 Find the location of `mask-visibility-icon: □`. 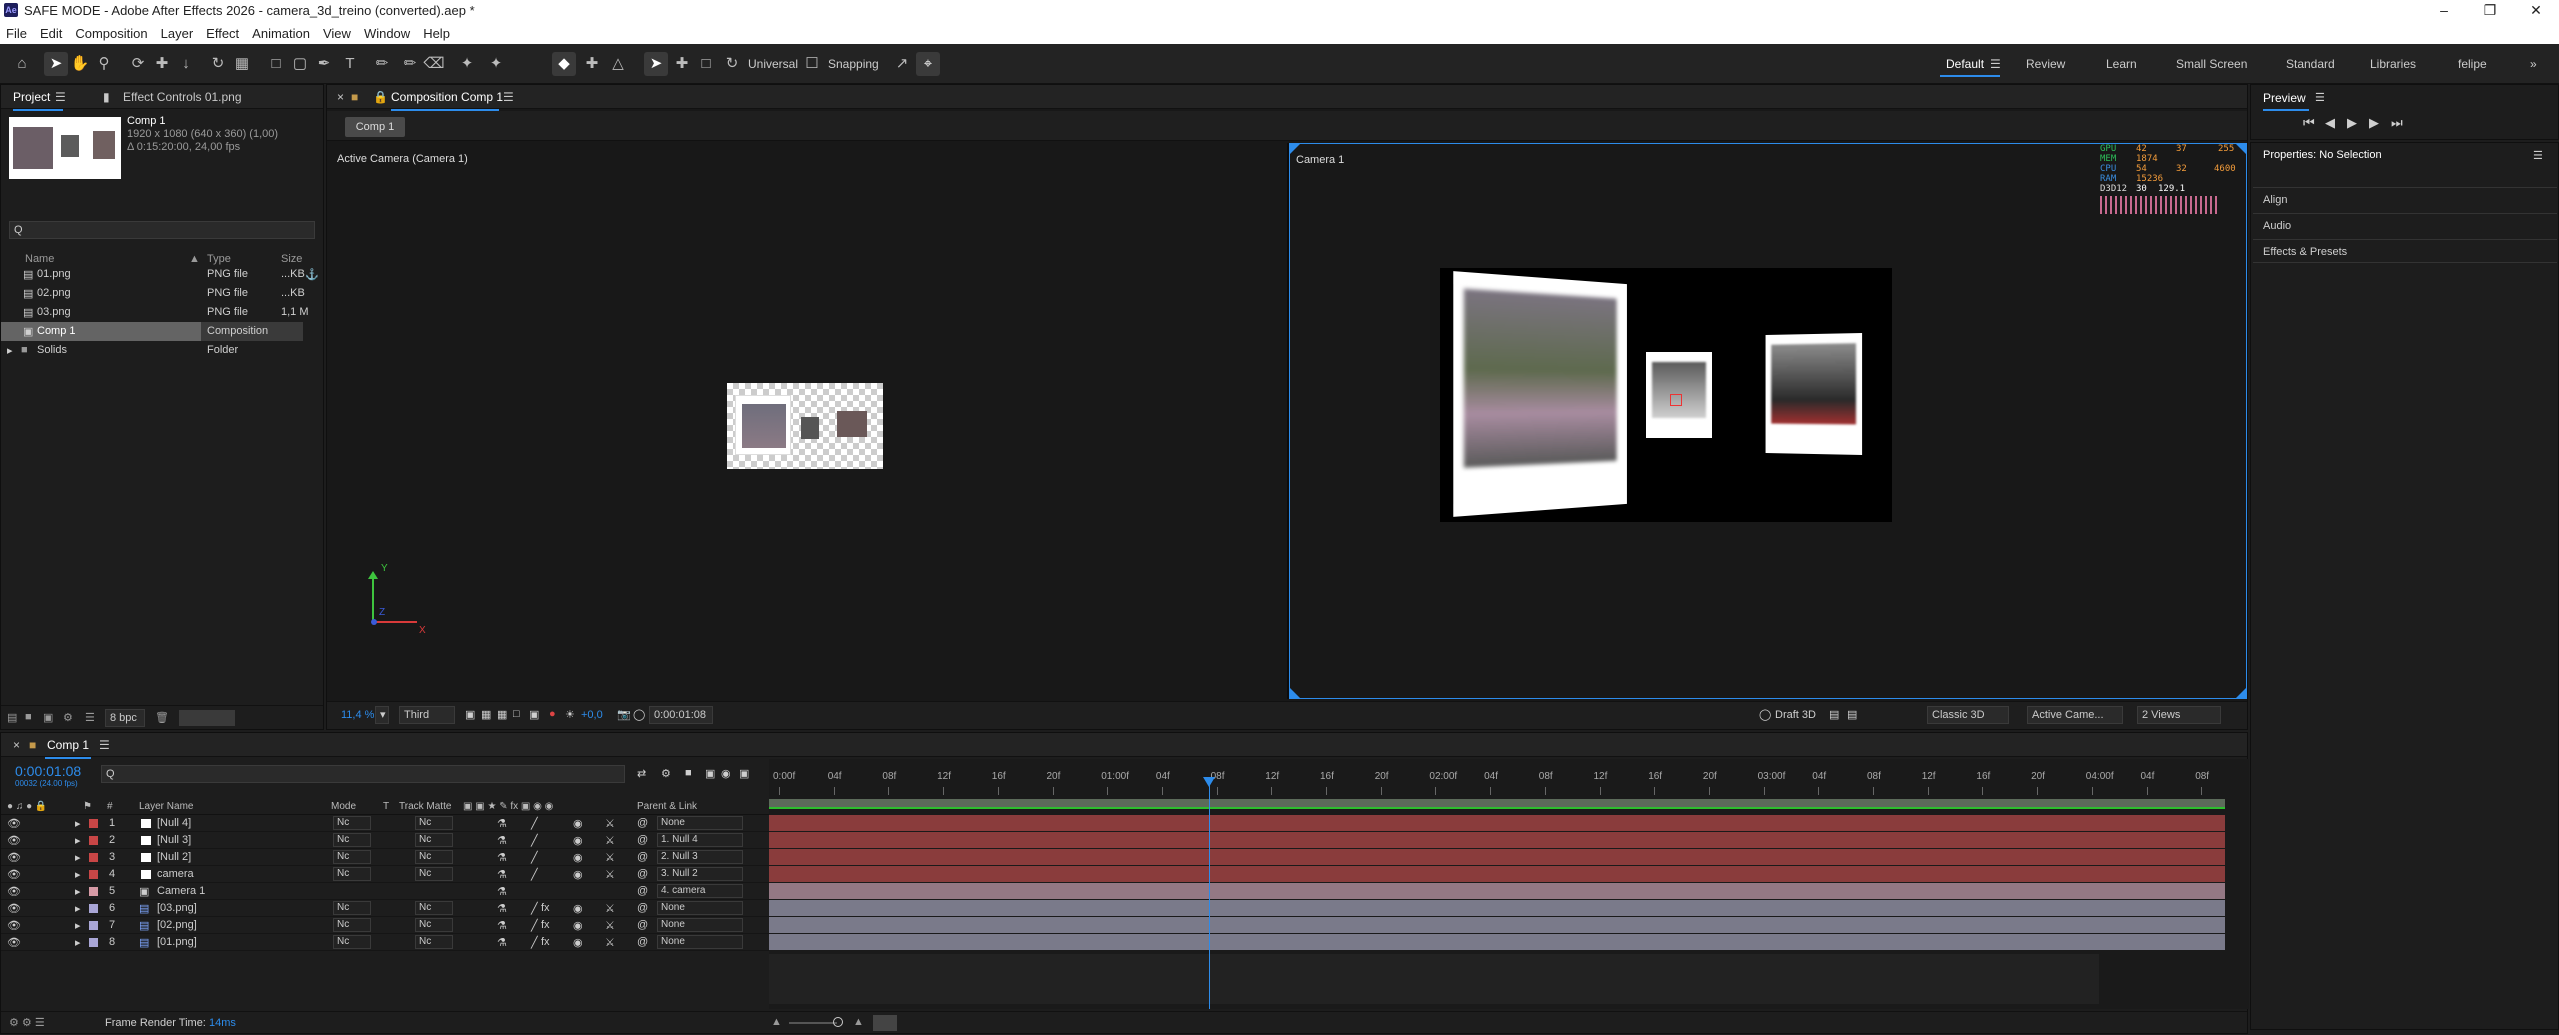

mask-visibility-icon: □ is located at coordinates (516, 714).